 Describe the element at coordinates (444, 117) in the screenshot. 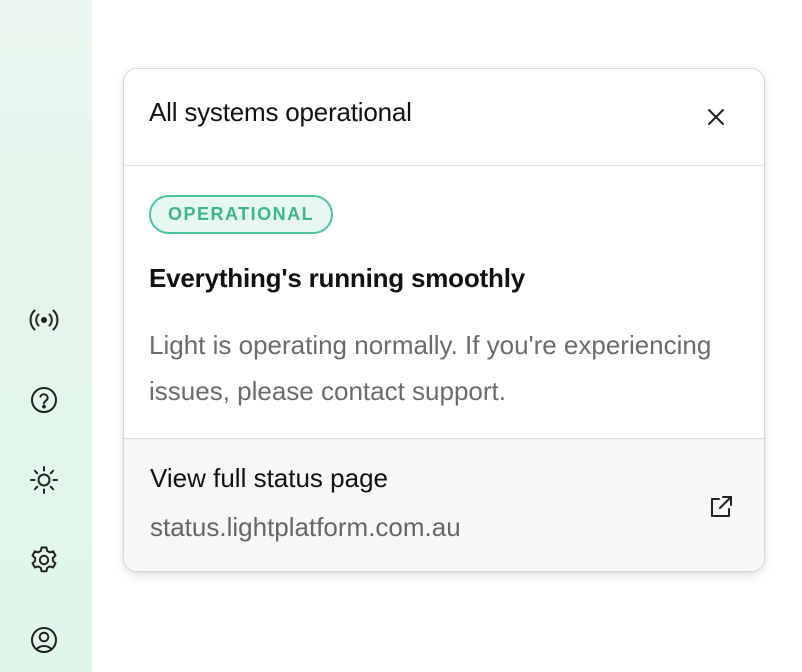

I see `popover-header: All systems operational` at that location.